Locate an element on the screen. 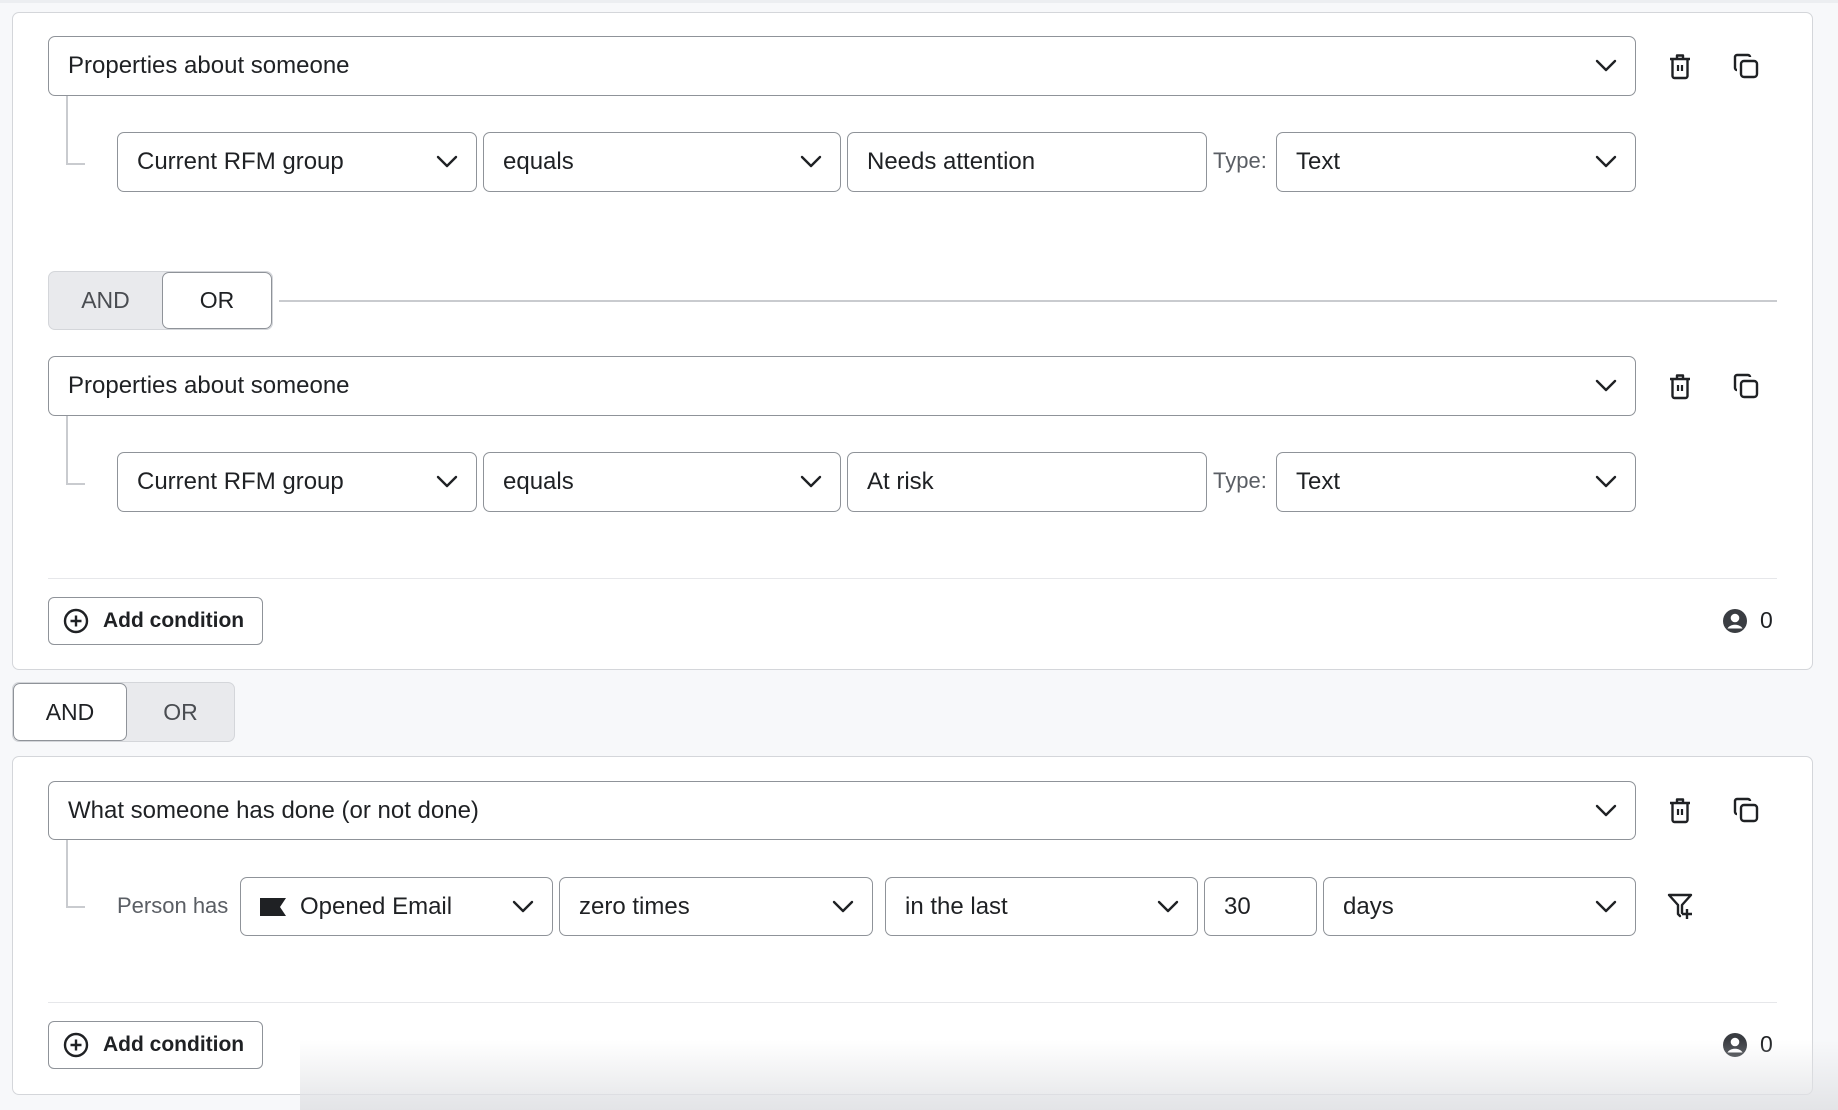  filter-plus-icon is located at coordinates (1680, 906).